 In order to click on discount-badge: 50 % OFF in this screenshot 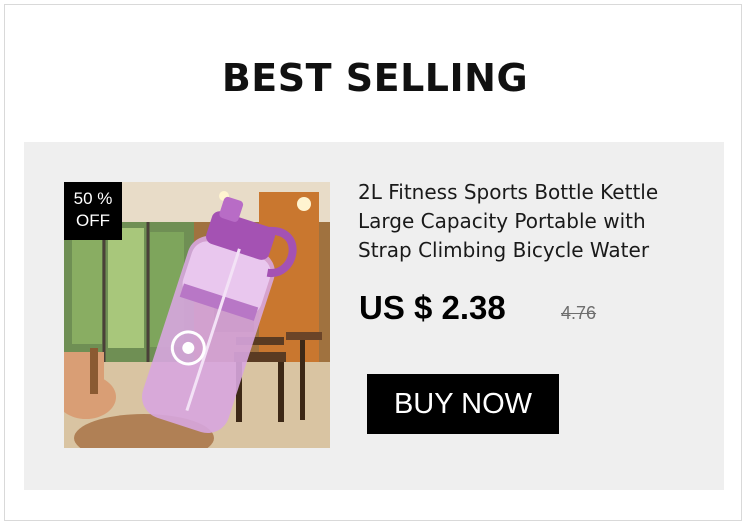, I will do `click(93, 211)`.